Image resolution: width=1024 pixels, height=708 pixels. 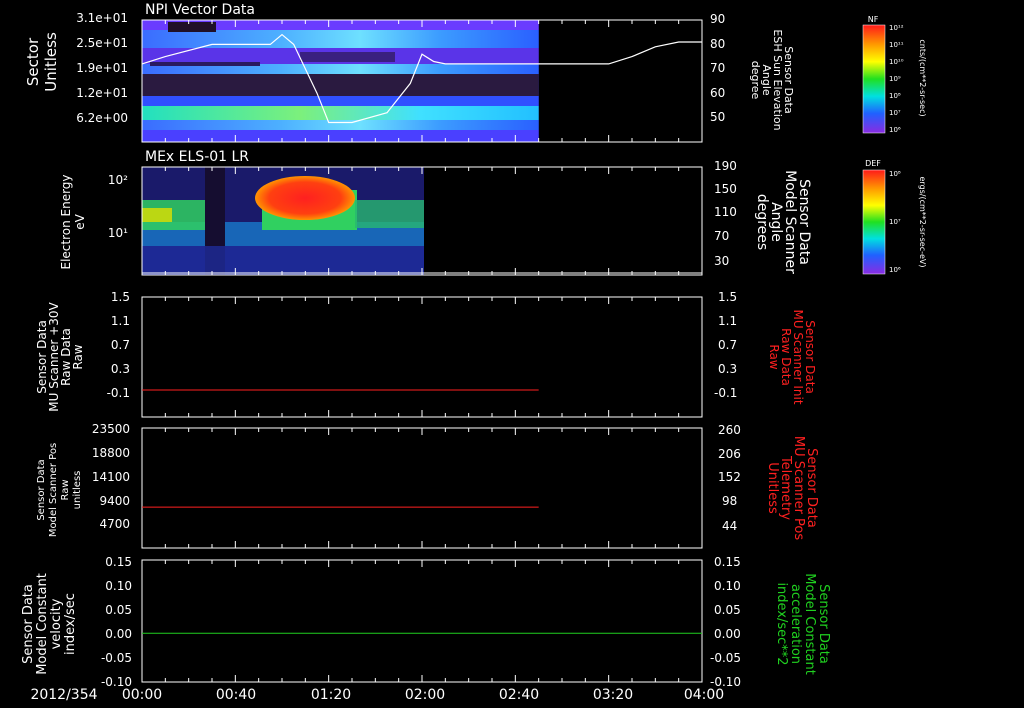 I want to click on mupos-right-ytick: 260, so click(x=729, y=430).